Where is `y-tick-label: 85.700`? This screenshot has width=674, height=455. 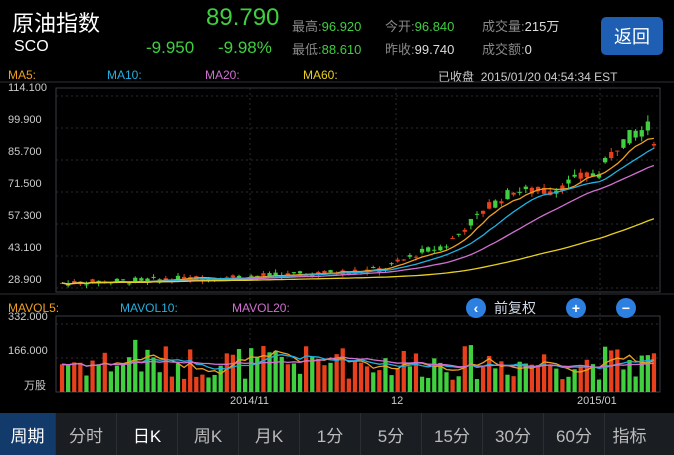
y-tick-label: 85.700 is located at coordinates (25, 152).